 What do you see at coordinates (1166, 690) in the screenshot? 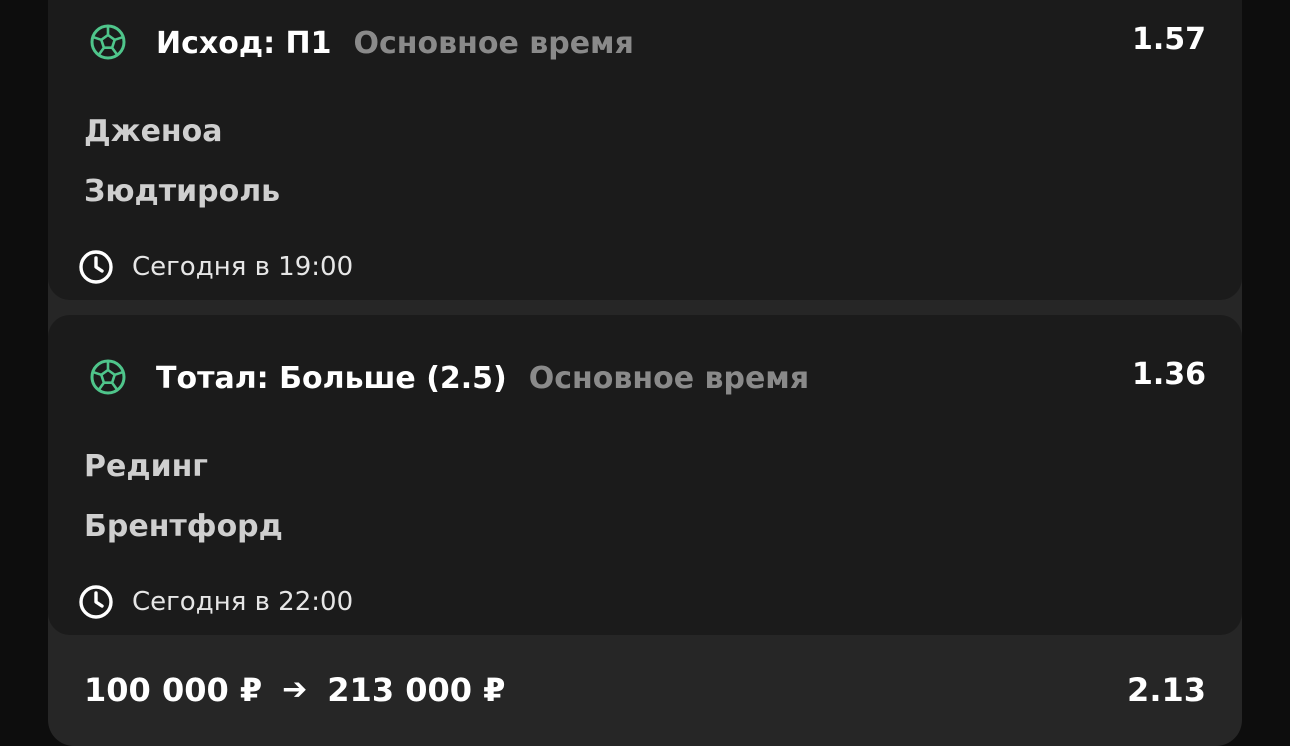
I see `total-odds: 2.13` at bounding box center [1166, 690].